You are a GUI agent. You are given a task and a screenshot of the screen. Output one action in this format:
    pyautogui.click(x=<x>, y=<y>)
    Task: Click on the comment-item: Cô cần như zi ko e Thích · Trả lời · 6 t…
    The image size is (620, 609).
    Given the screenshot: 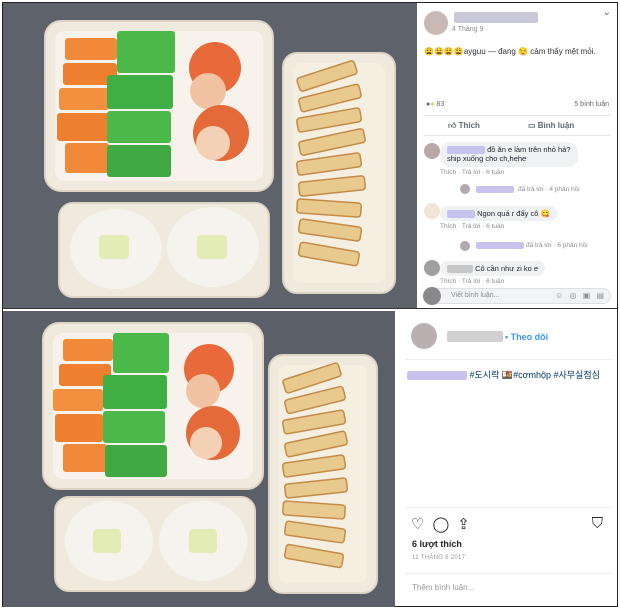 What is the action you would take?
    pyautogui.click(x=493, y=273)
    